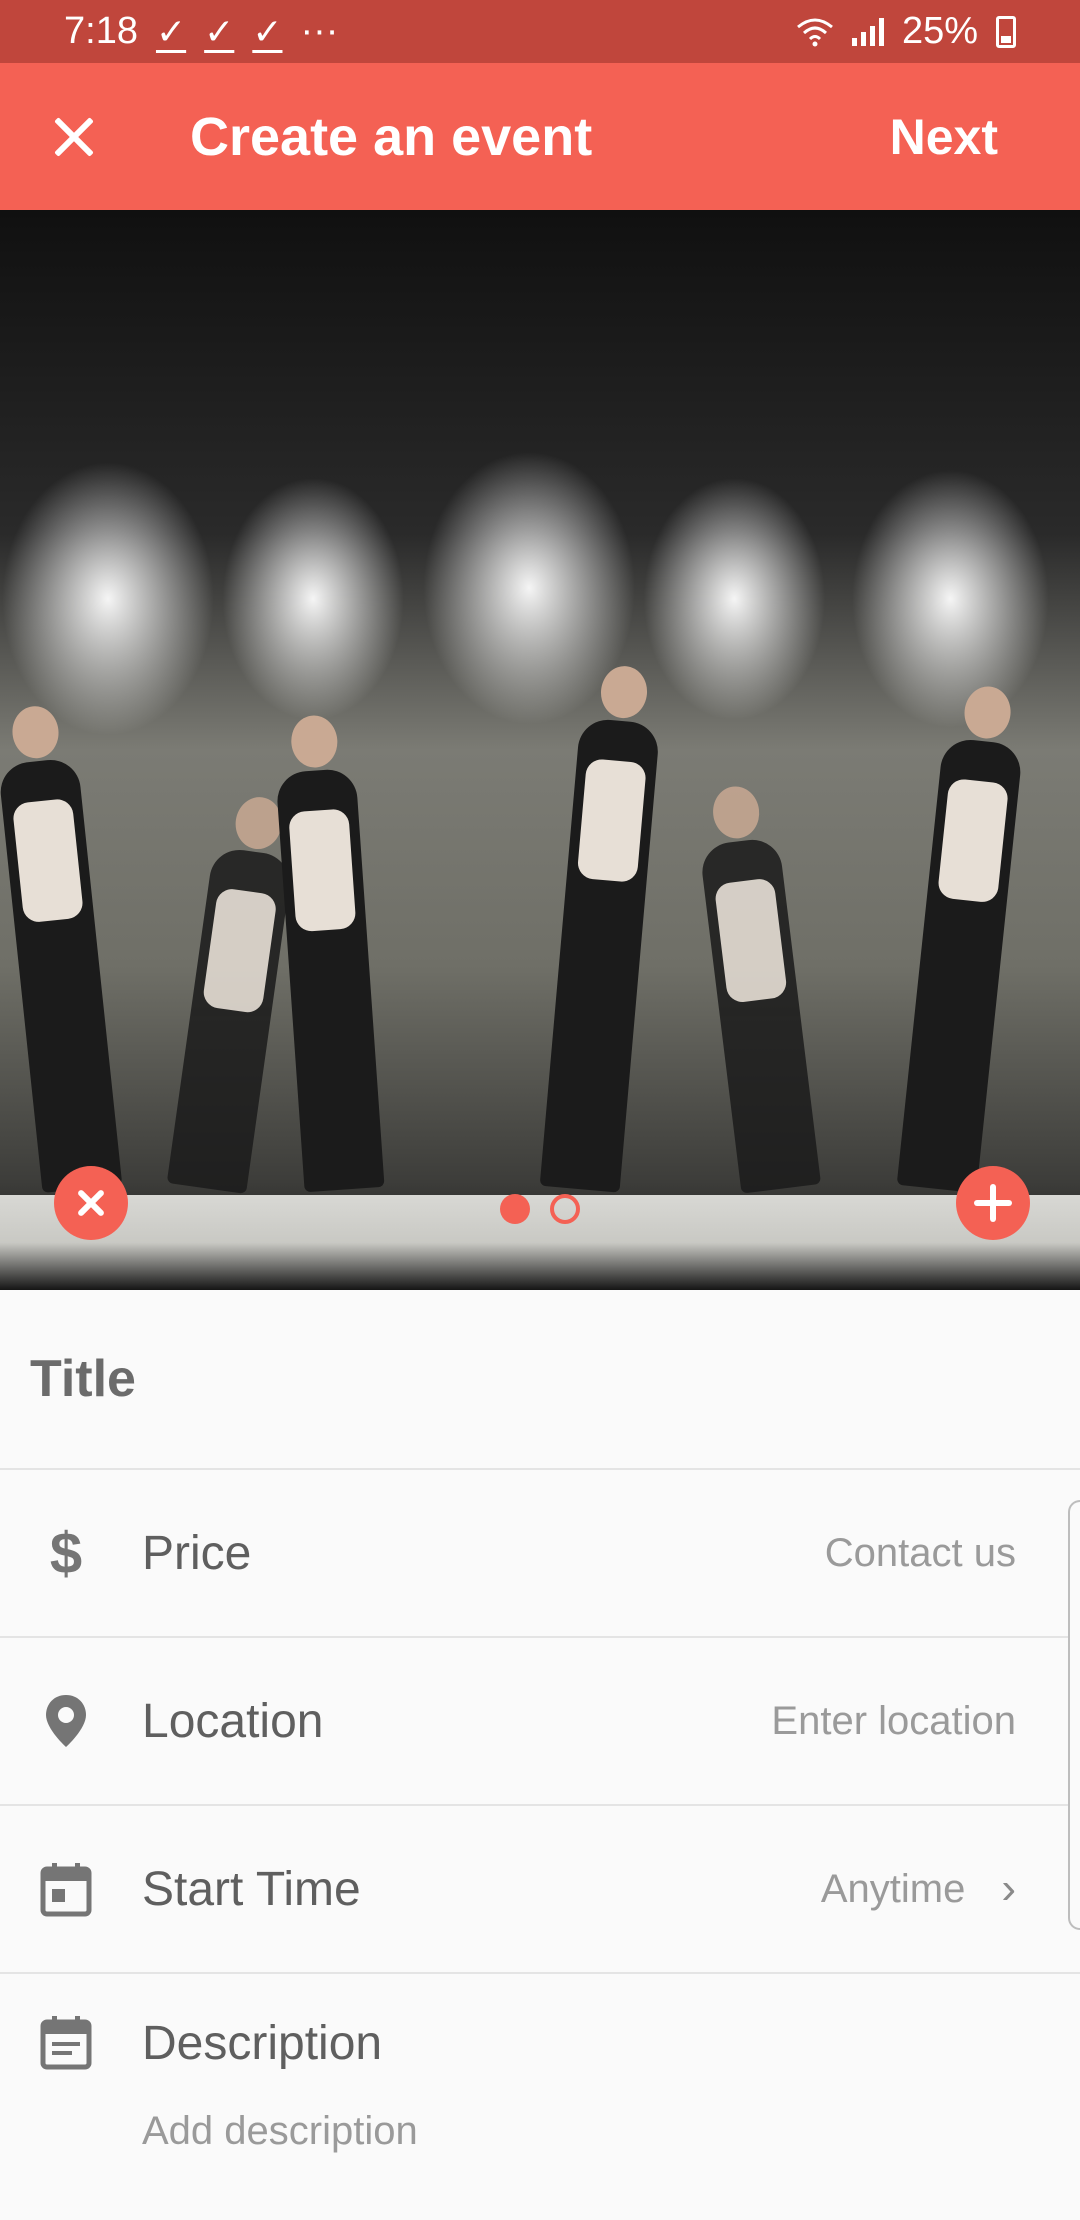  I want to click on price-value: Contact us, so click(920, 1552).